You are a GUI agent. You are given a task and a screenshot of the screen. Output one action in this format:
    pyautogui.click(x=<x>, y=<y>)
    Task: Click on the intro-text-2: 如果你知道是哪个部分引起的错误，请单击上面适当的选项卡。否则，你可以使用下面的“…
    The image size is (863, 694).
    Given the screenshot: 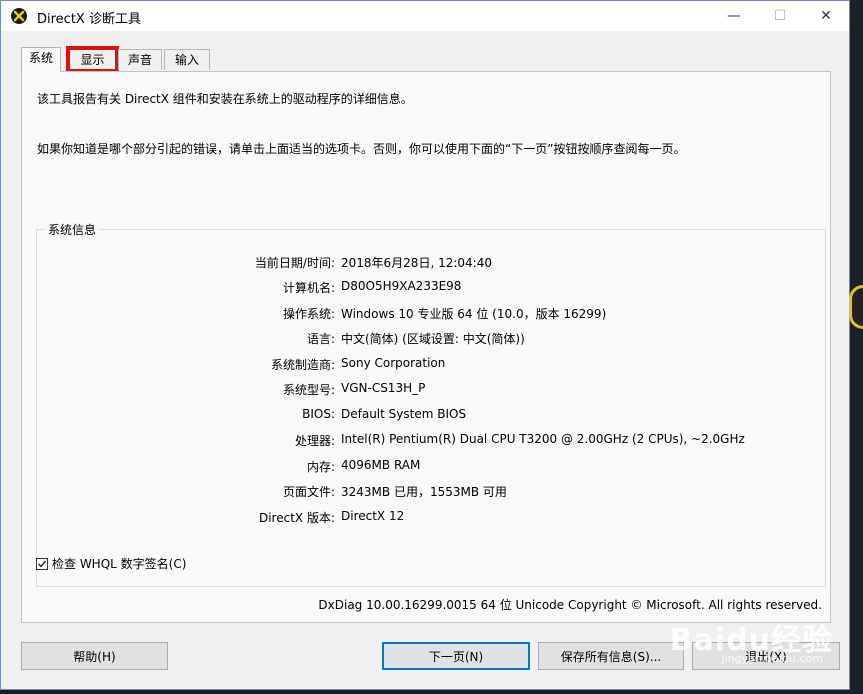 What is the action you would take?
    pyautogui.click(x=361, y=149)
    